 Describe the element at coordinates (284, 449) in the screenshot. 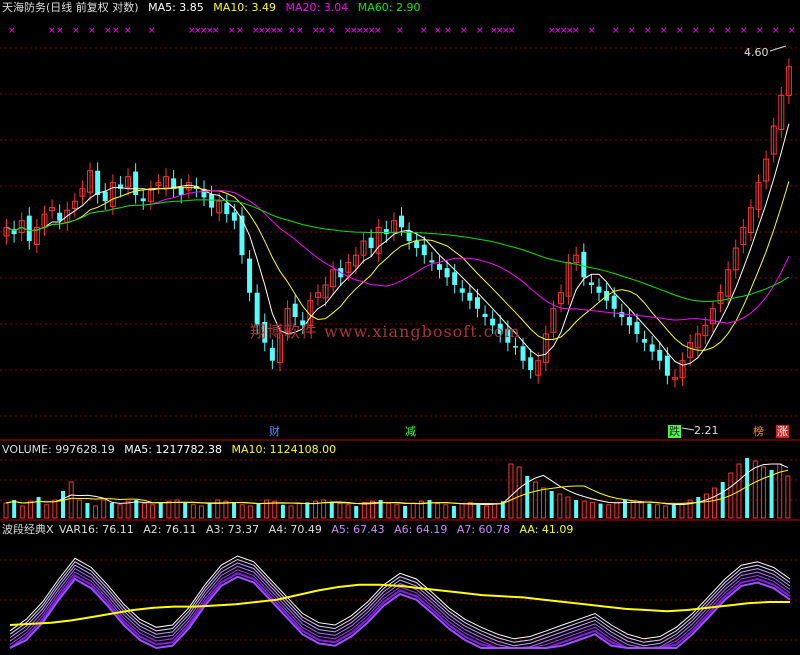

I see `volume-ma10-value: MA10: 1124108.00` at that location.